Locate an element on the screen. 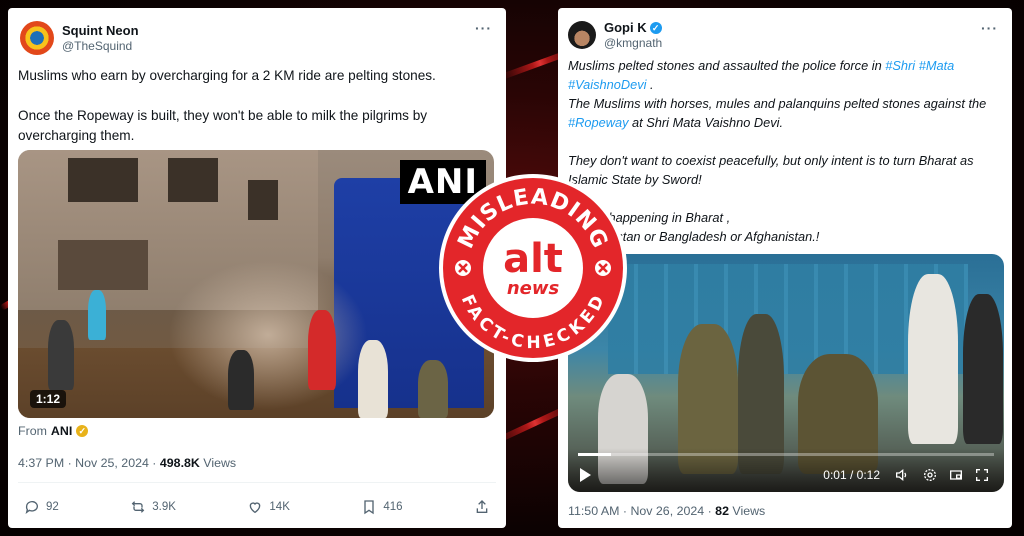 The width and height of the screenshot is (1024, 536). video-frame-dust is located at coordinates (268, 335).